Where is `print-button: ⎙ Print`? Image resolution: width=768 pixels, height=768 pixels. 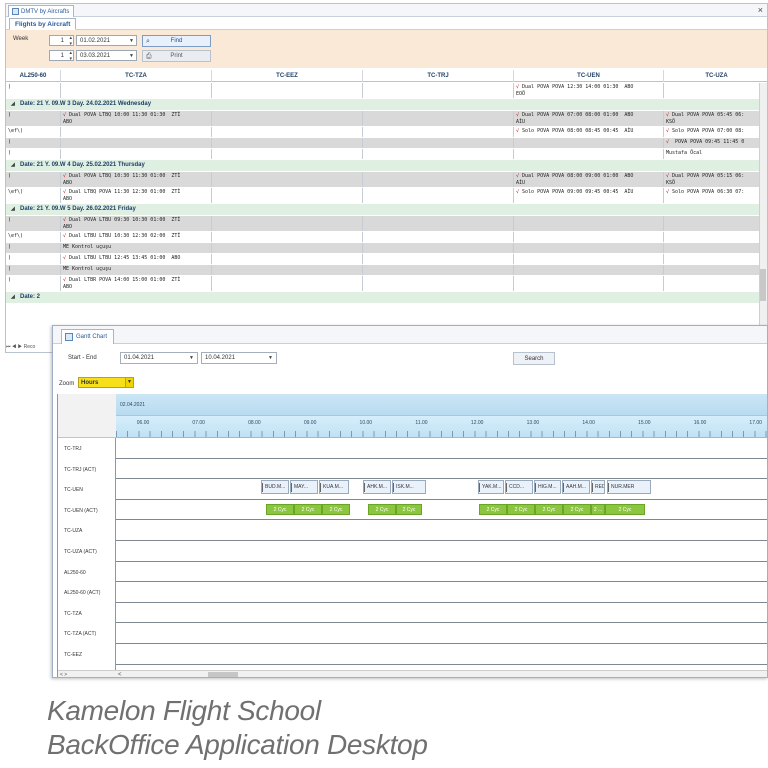
print-button: ⎙ Print is located at coordinates (176, 56).